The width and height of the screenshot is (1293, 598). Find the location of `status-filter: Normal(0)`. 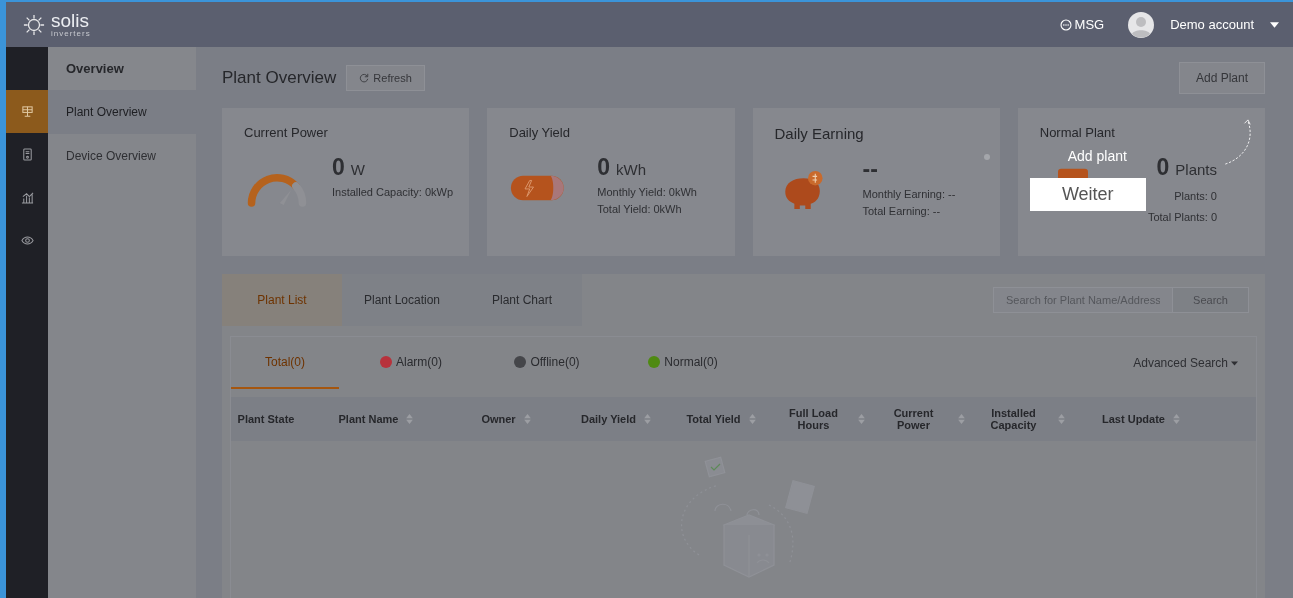

status-filter: Normal(0) is located at coordinates (683, 363).